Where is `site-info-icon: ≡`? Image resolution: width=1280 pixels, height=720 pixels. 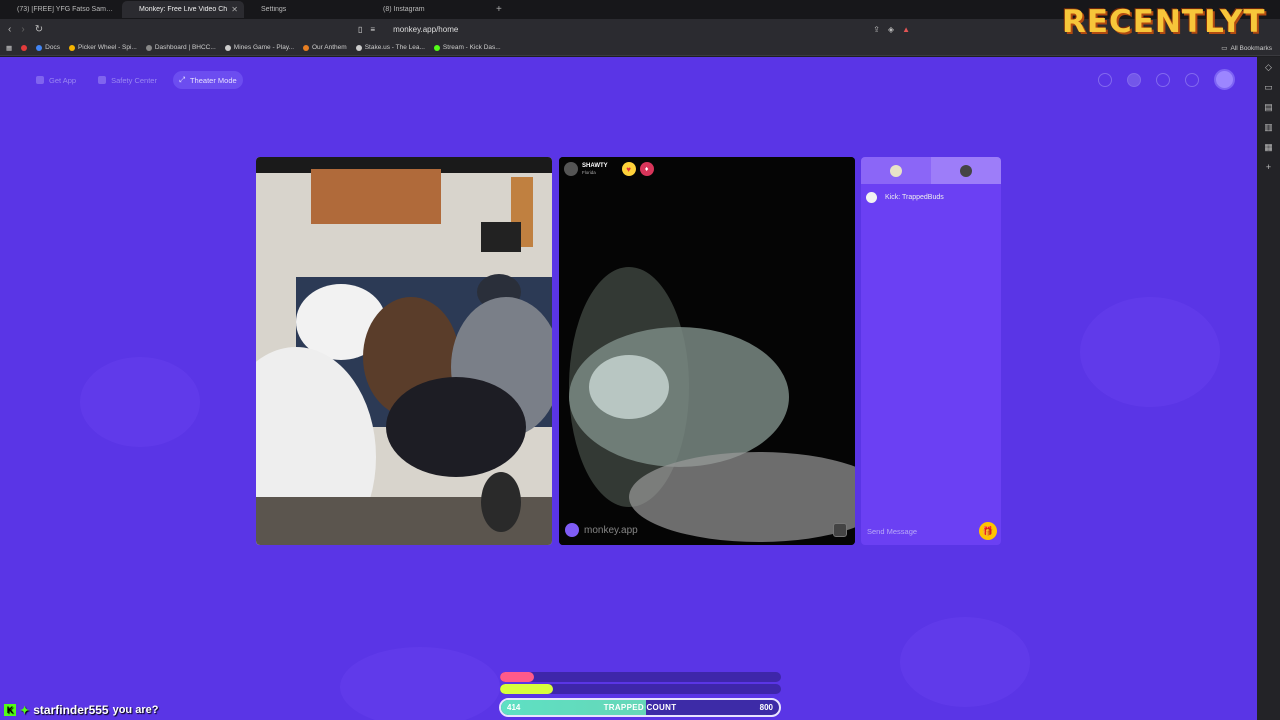
site-info-icon: ≡ is located at coordinates (372, 29).